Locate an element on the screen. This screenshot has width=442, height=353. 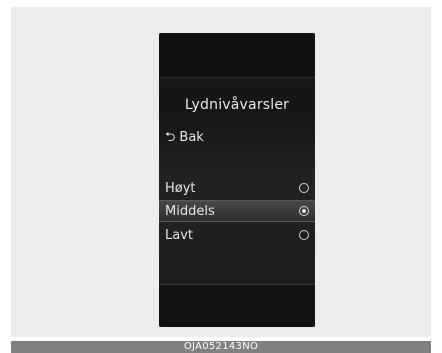
option-label: Middels is located at coordinates (190, 211).